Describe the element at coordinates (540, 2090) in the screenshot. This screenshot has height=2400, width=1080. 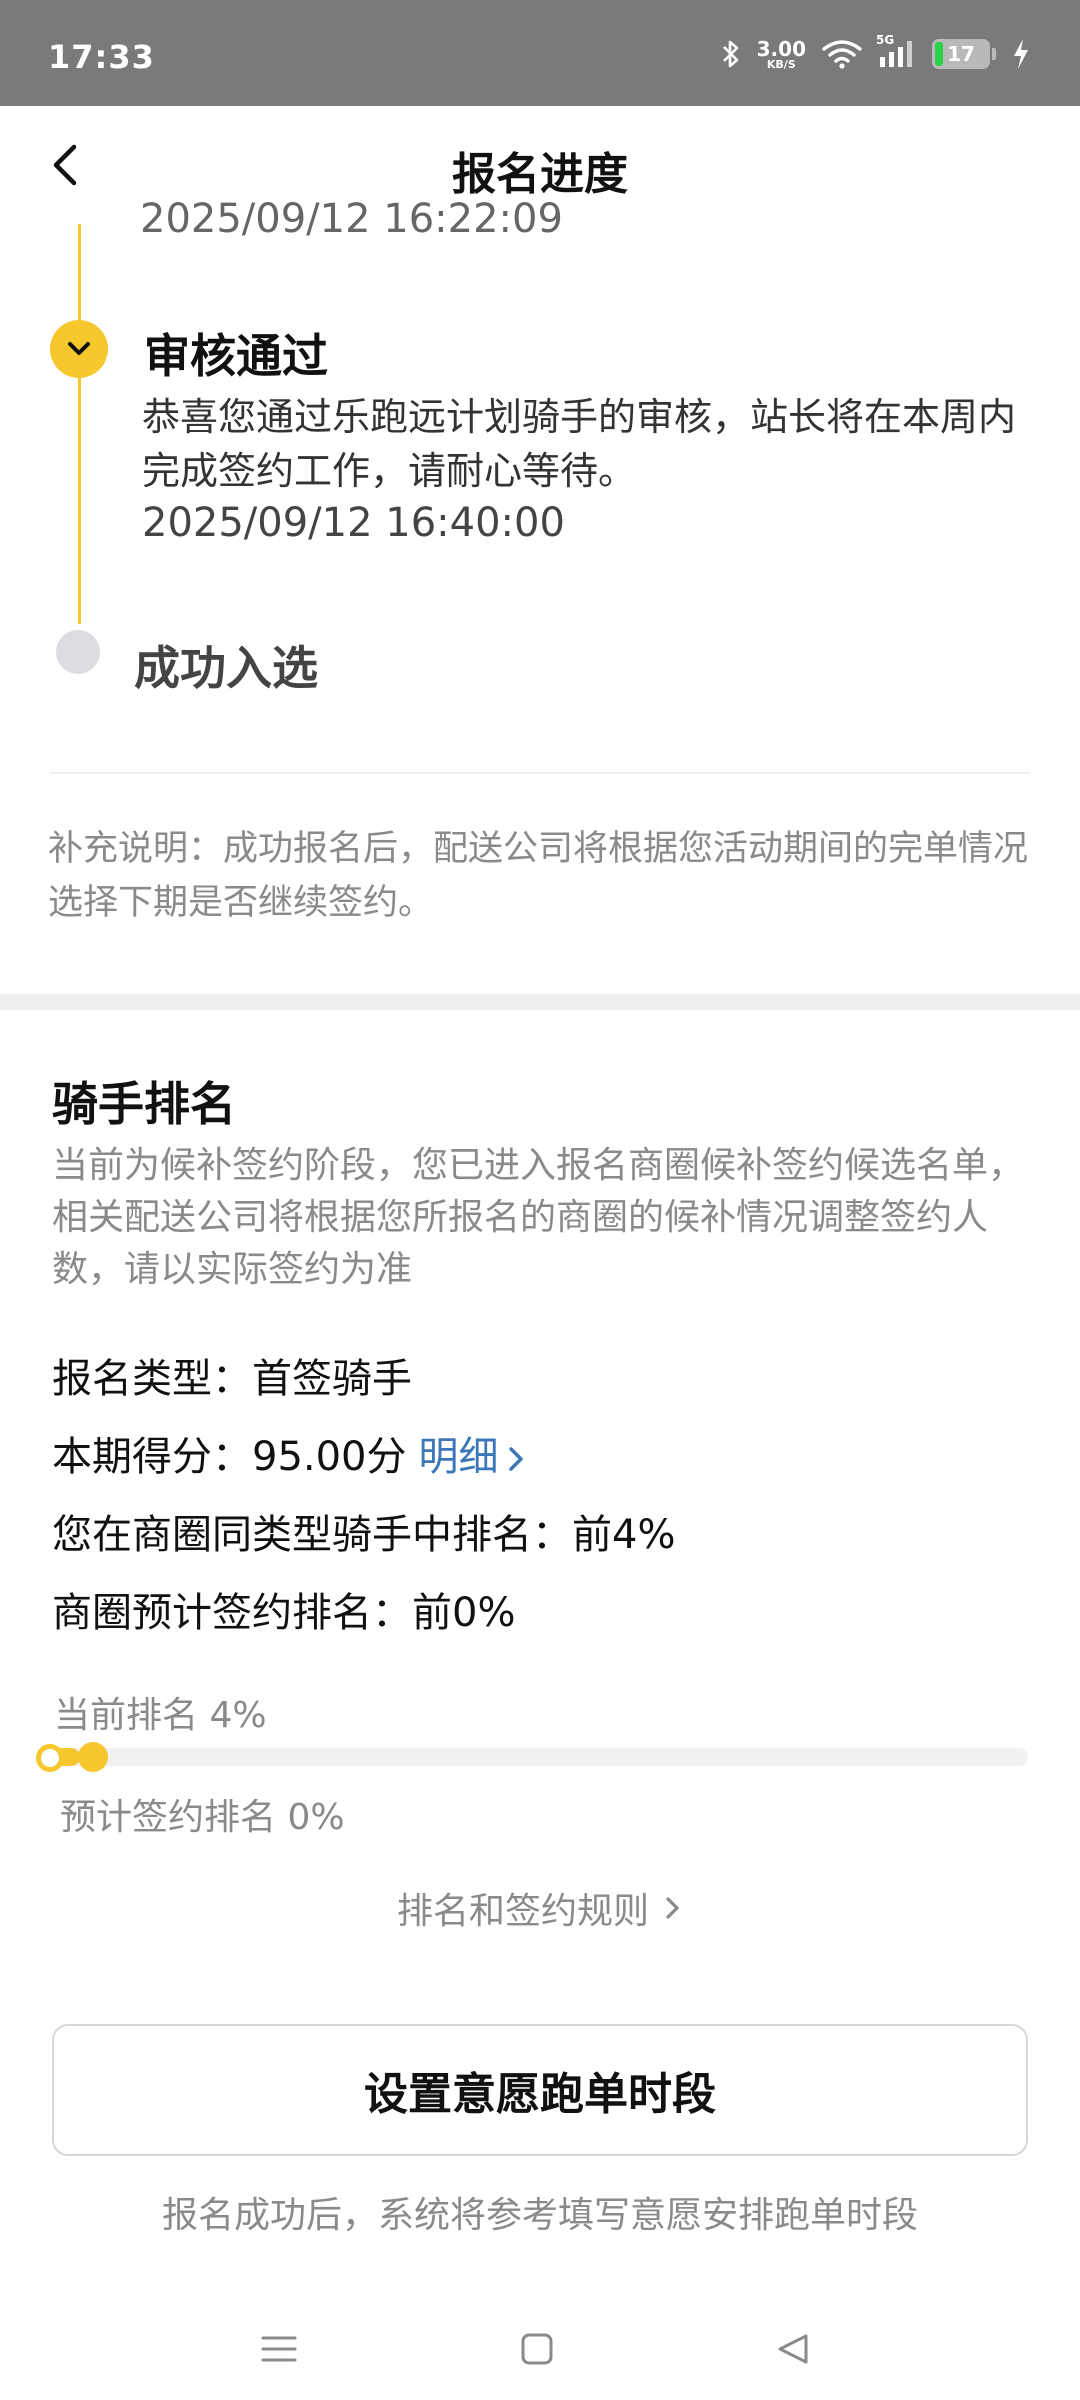
I see `set-preferred-time-button: 设置意愿跑单时段` at that location.